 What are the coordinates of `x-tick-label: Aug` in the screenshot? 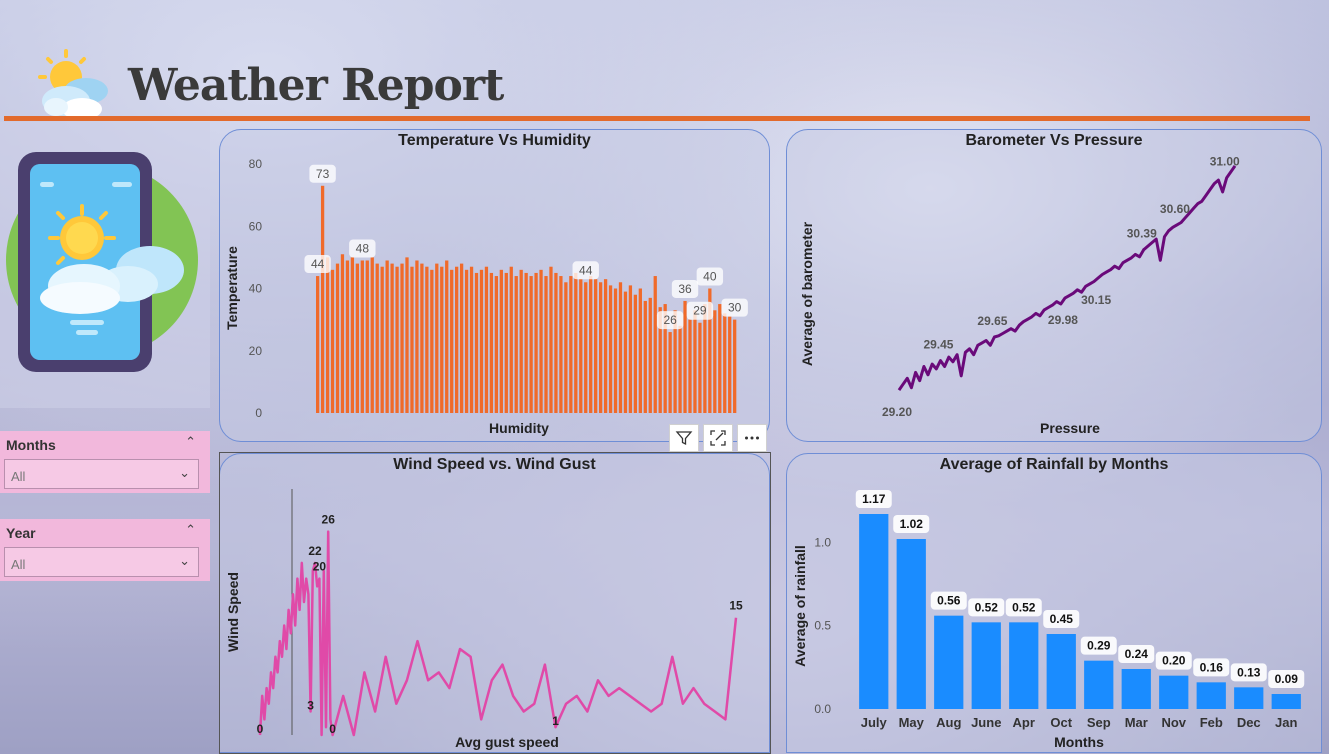 It's located at (948, 722).